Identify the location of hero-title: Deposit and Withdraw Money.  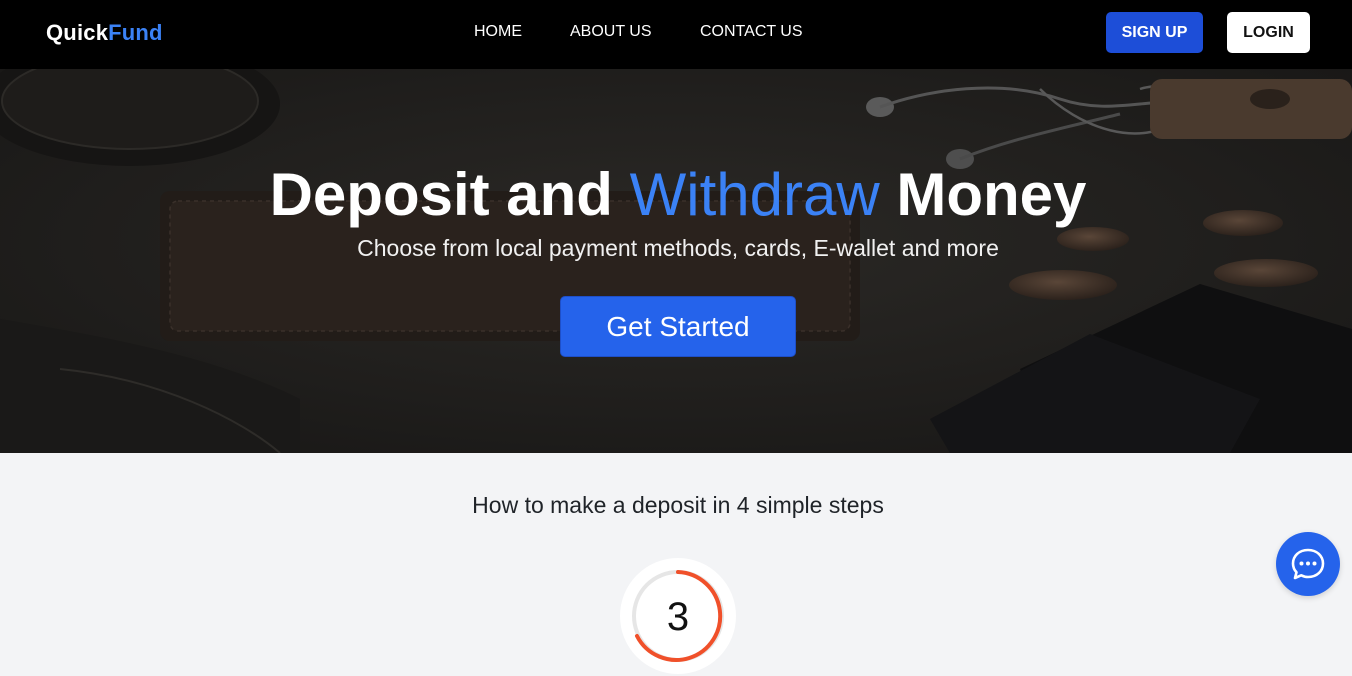
(676, 195).